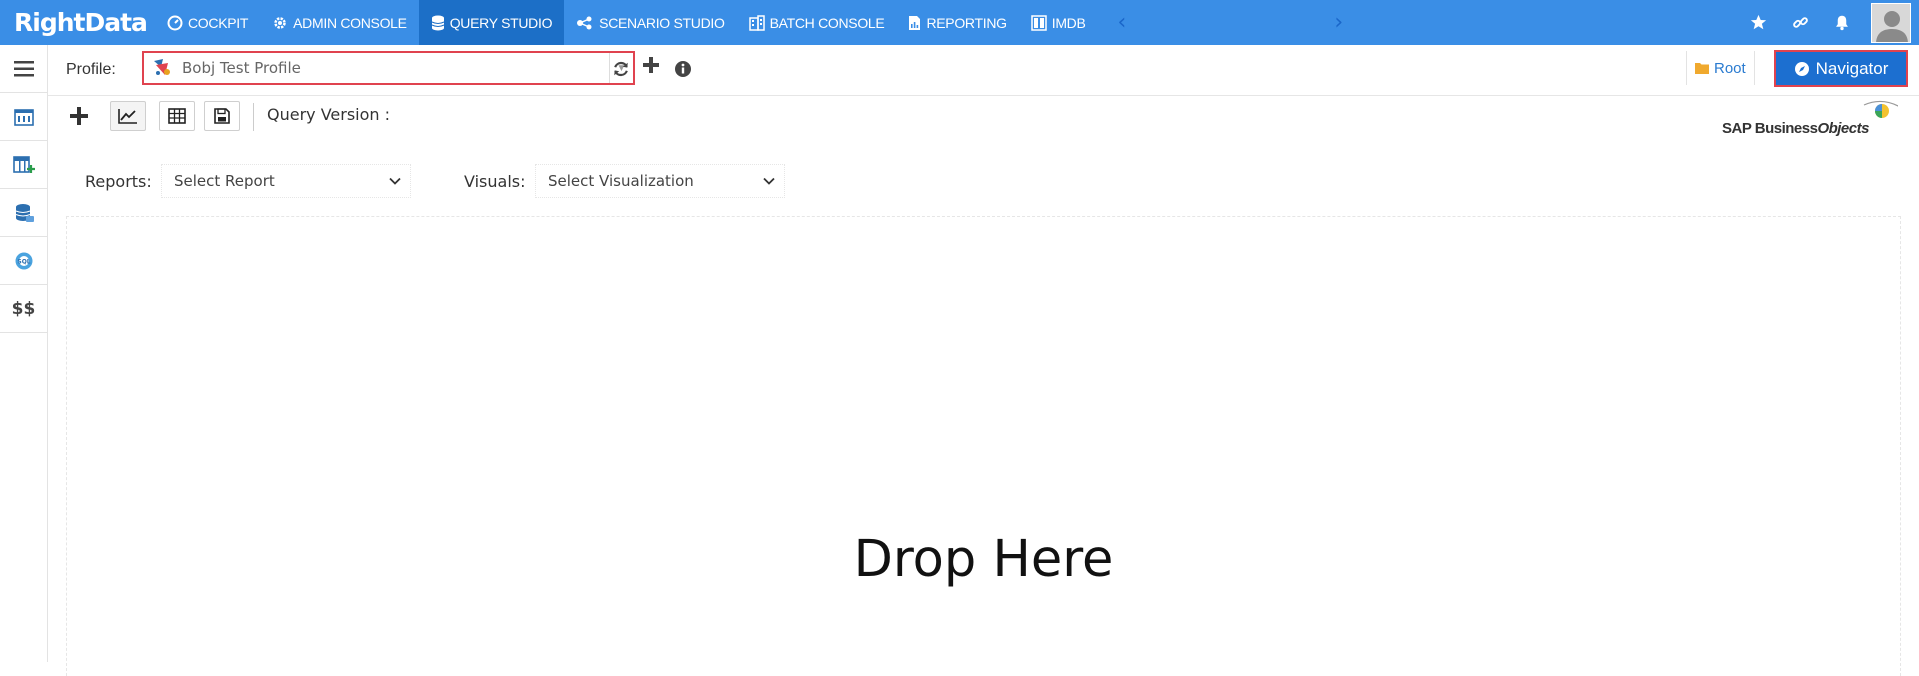 Image resolution: width=1919 pixels, height=676 pixels. Describe the element at coordinates (175, 22) in the screenshot. I see `cockpit-icon` at that location.